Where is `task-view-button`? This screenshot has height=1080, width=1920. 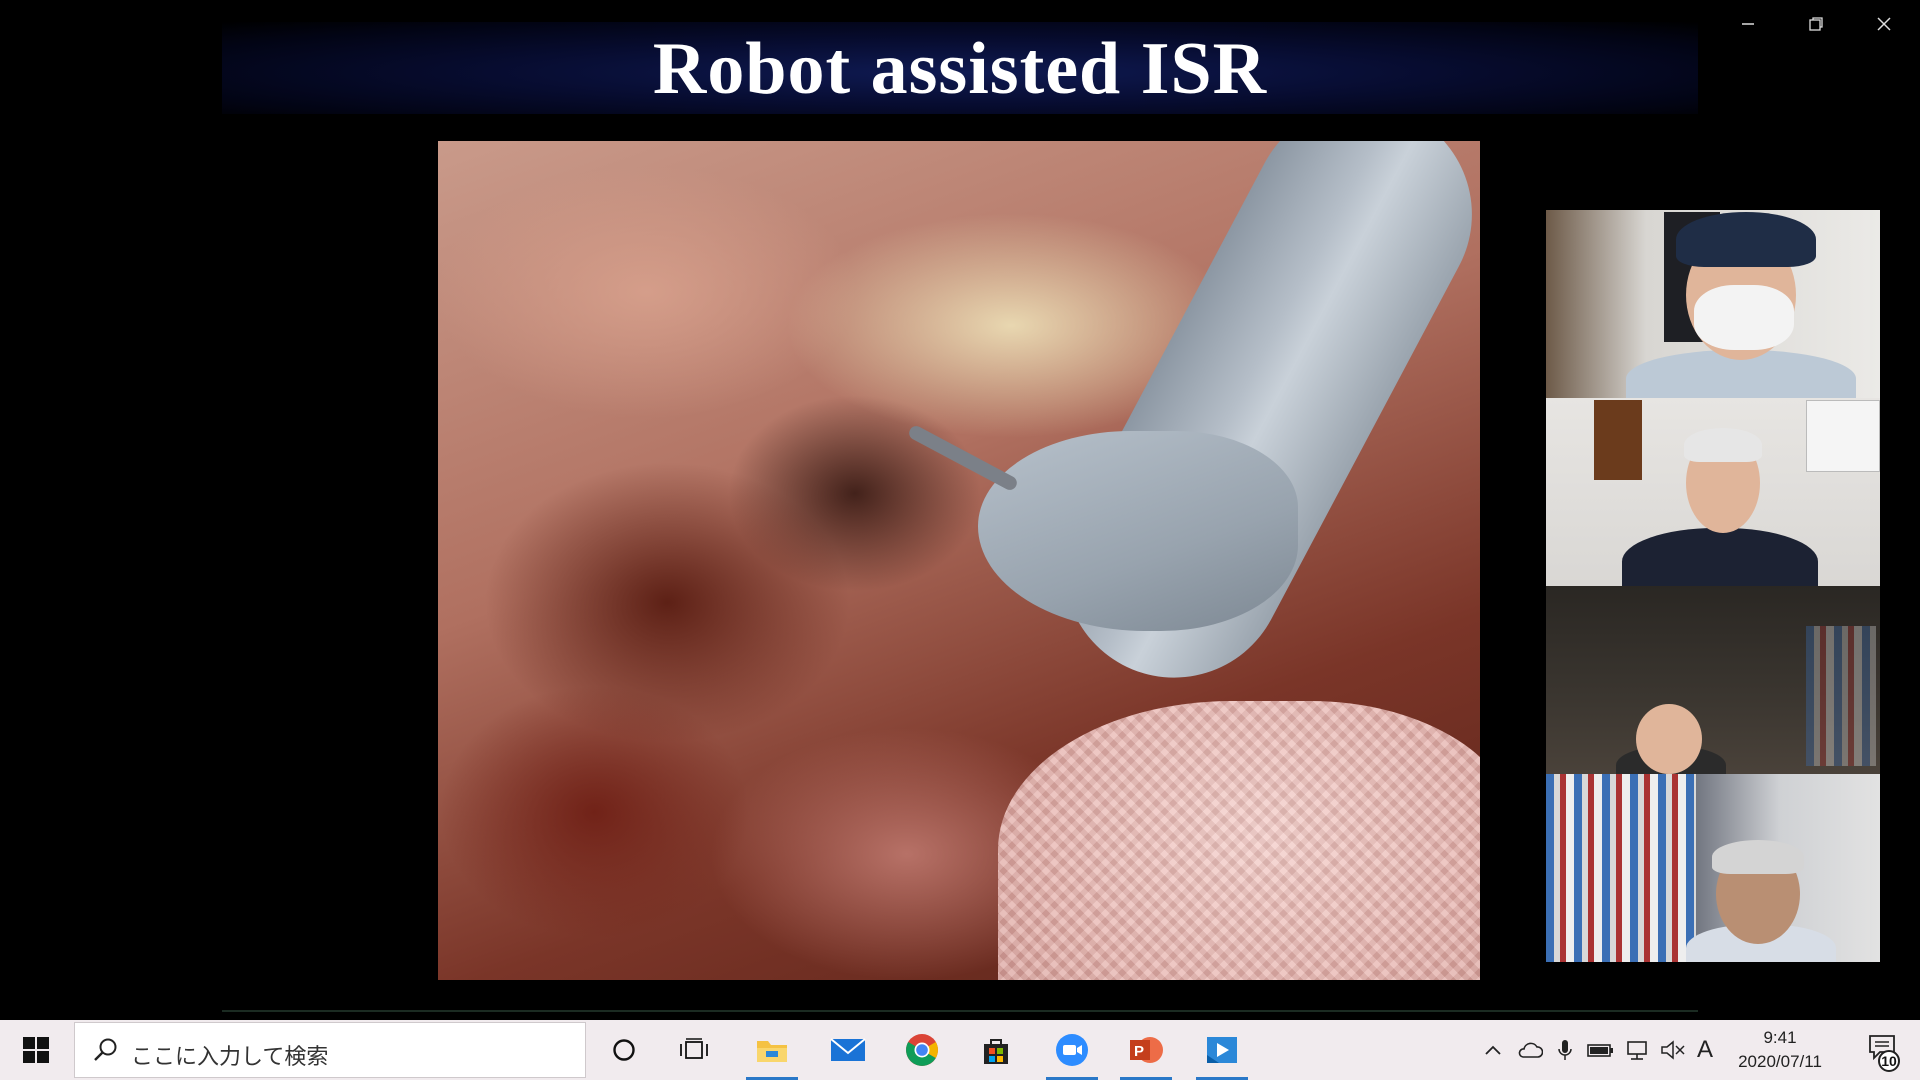 task-view-button is located at coordinates (694, 1050).